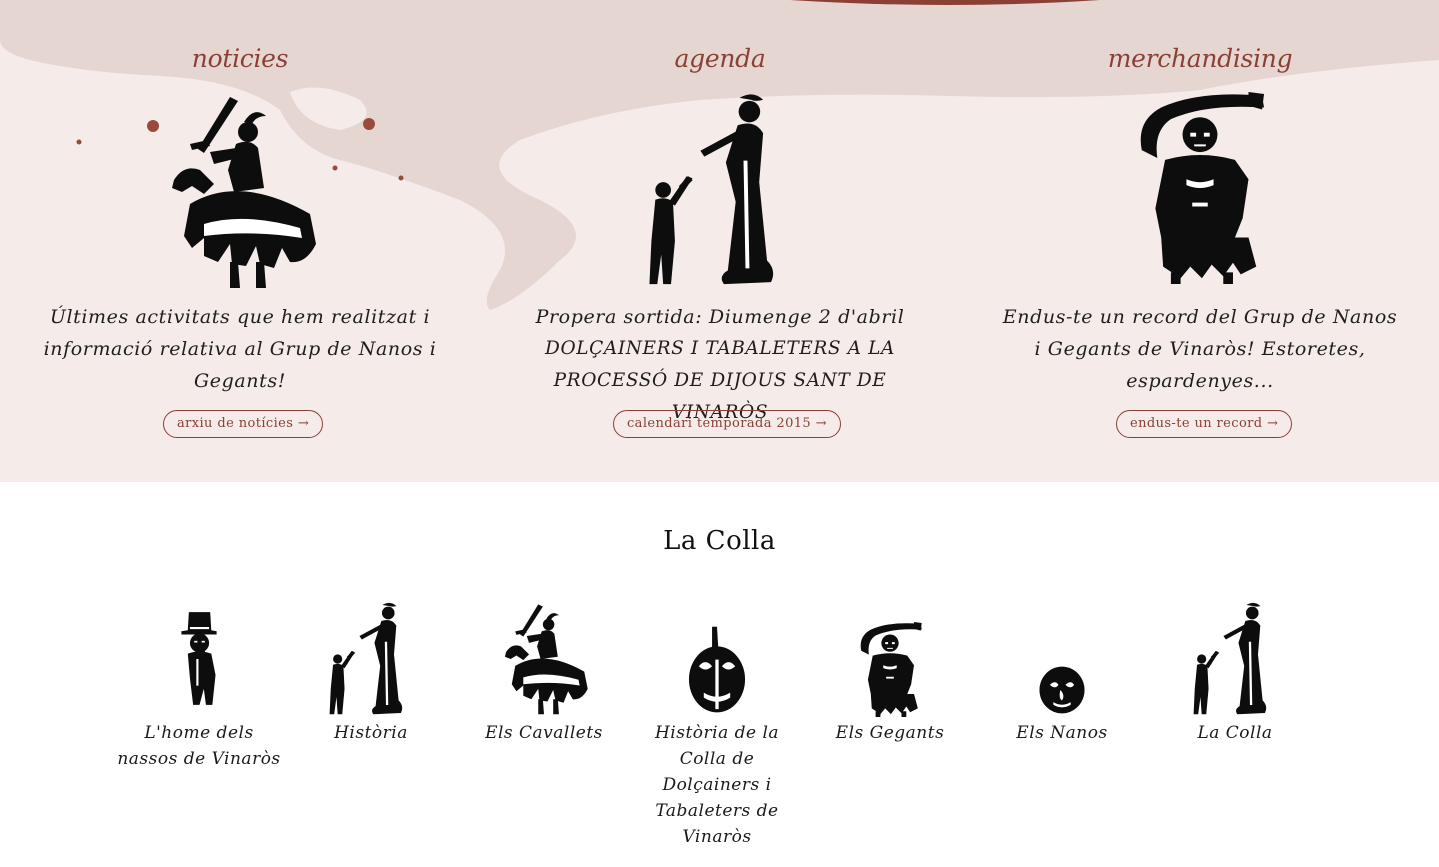 The width and height of the screenshot is (1439, 867). Describe the element at coordinates (720, 58) in the screenshot. I see `feature-title: agenda` at that location.